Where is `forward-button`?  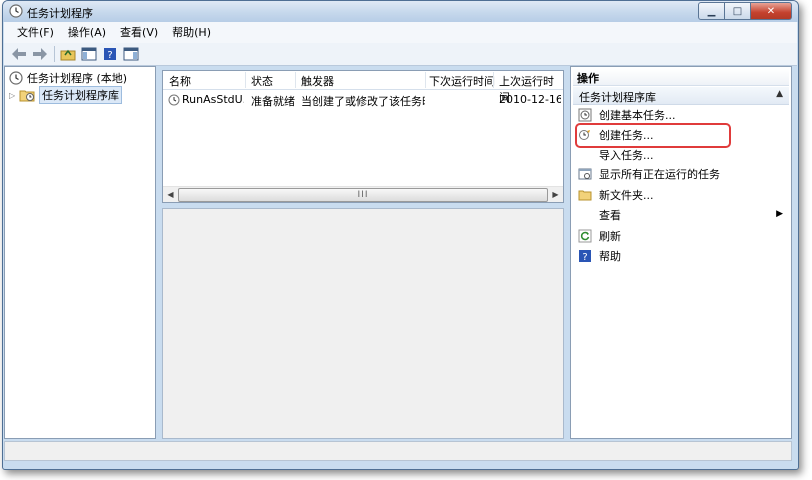 forward-button is located at coordinates (40, 54).